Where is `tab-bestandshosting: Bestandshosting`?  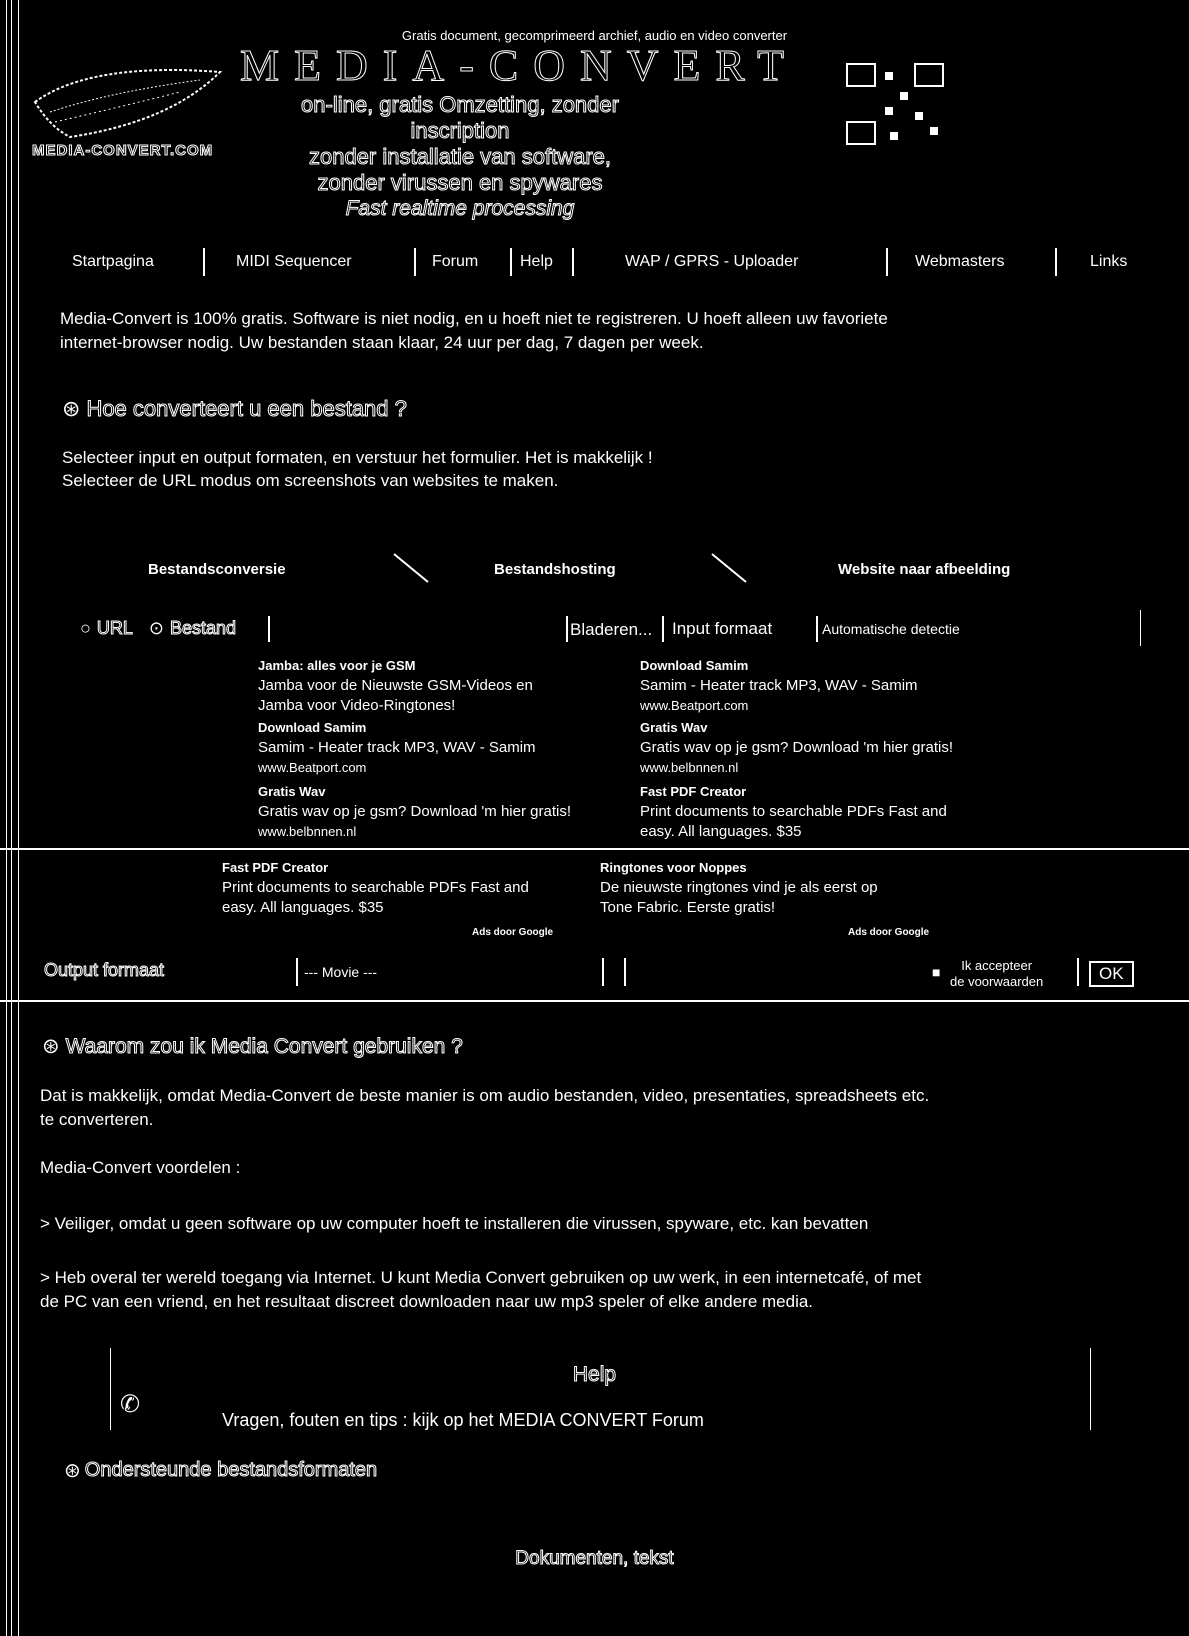
tab-bestandshosting: Bestandshosting is located at coordinates (555, 569).